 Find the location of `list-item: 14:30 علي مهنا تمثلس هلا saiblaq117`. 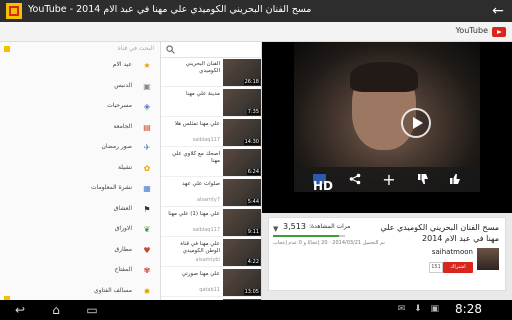

list-item: 14:30 علي مهنا تمثلس هلا saiblaq117 is located at coordinates (211, 132).